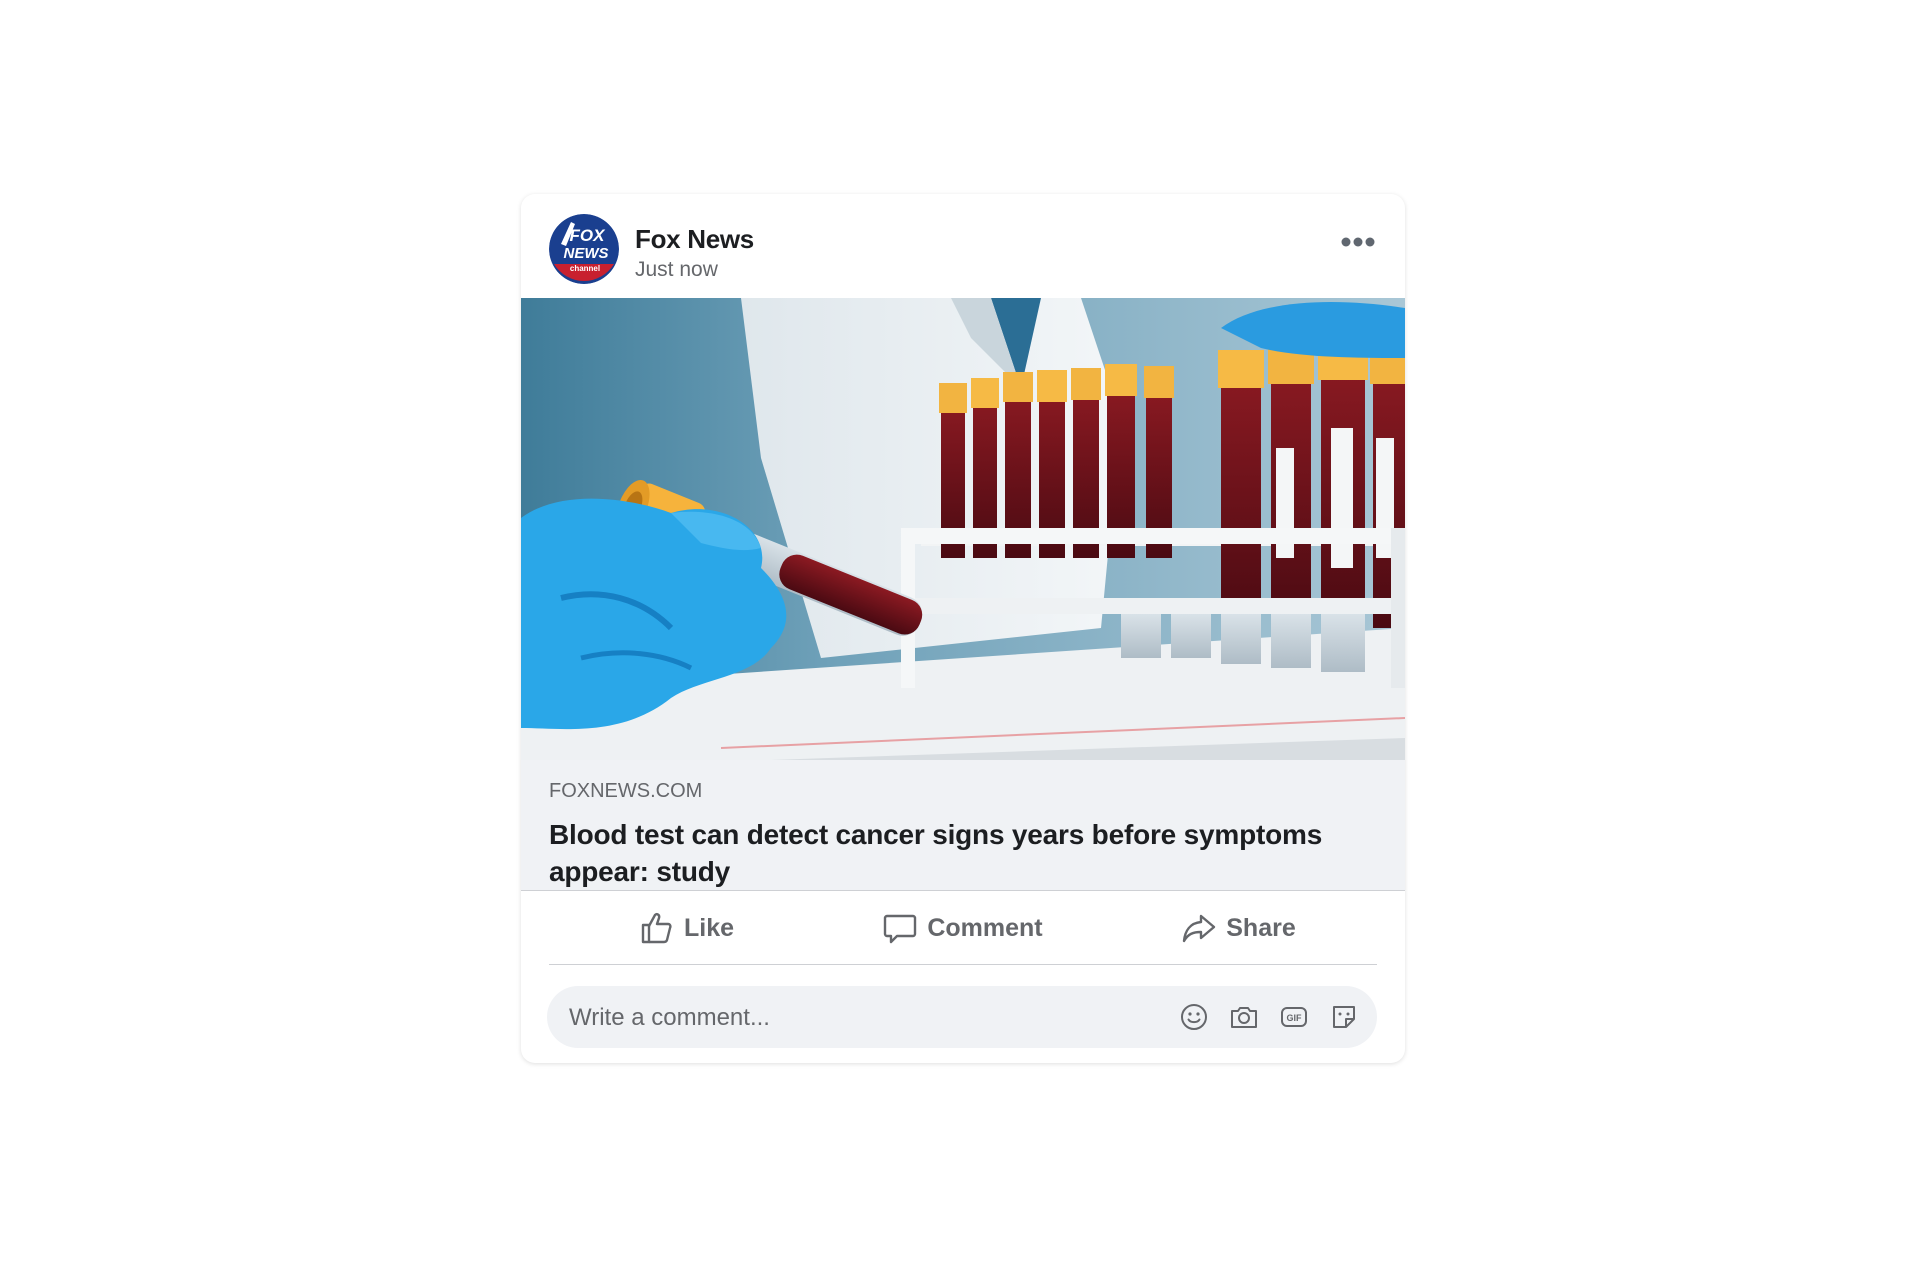 The width and height of the screenshot is (1920, 1280). What do you see at coordinates (900, 929) in the screenshot?
I see `comment-bubble-icon` at bounding box center [900, 929].